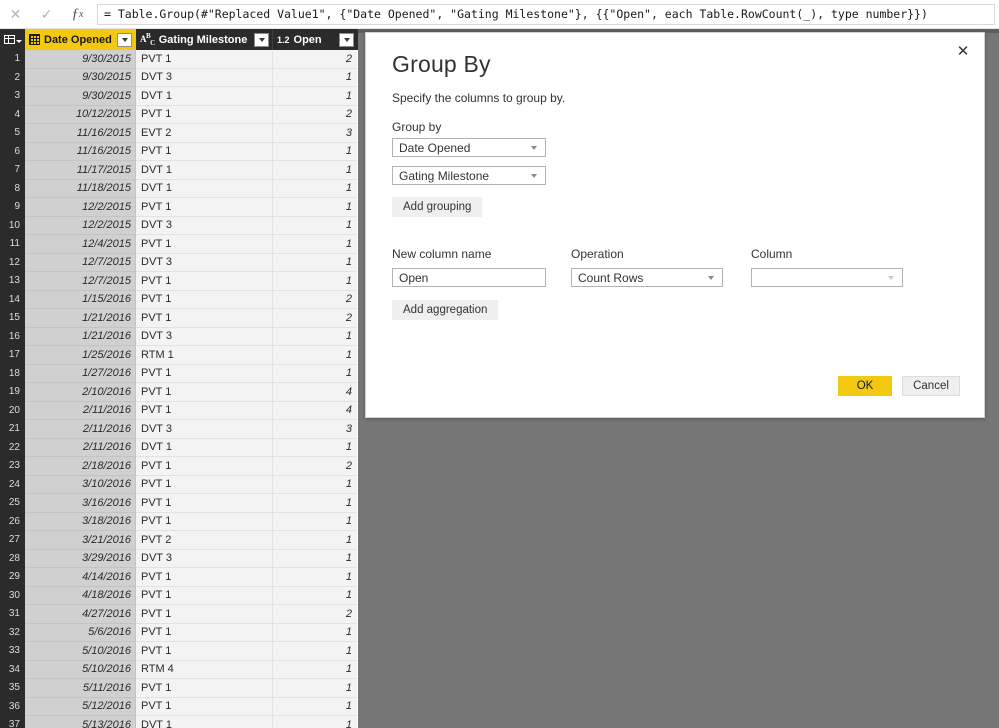 This screenshot has width=999, height=728. I want to click on cell-gating-milestone: EVT 2, so click(204, 133).